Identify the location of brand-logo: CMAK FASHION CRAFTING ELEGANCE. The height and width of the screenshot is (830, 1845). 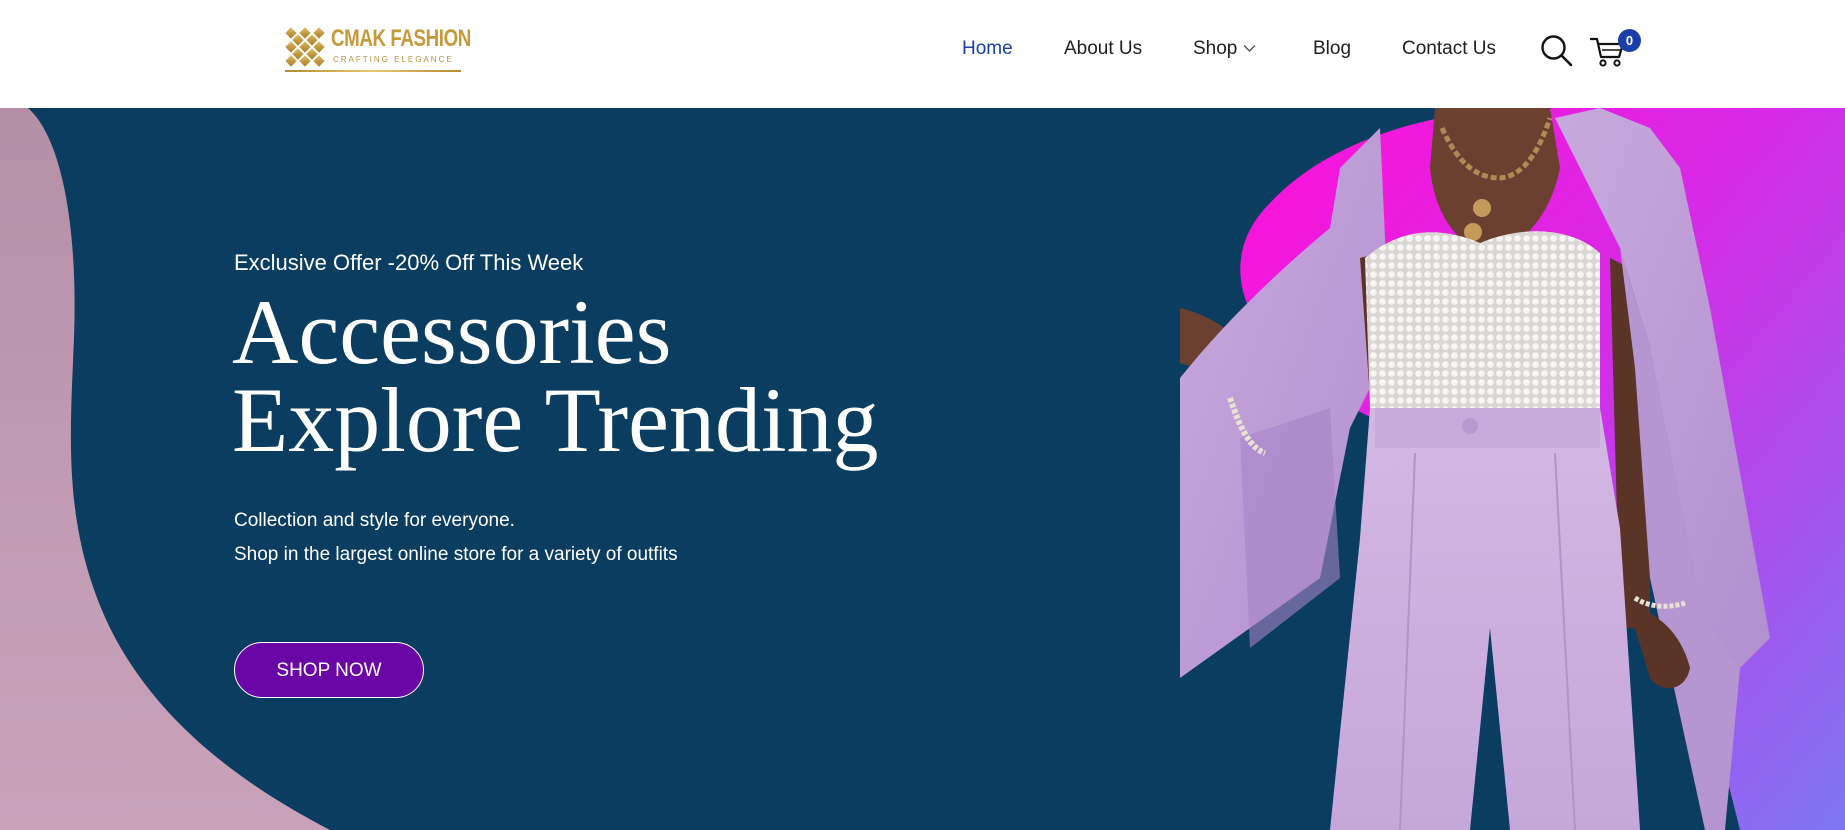
(378, 50).